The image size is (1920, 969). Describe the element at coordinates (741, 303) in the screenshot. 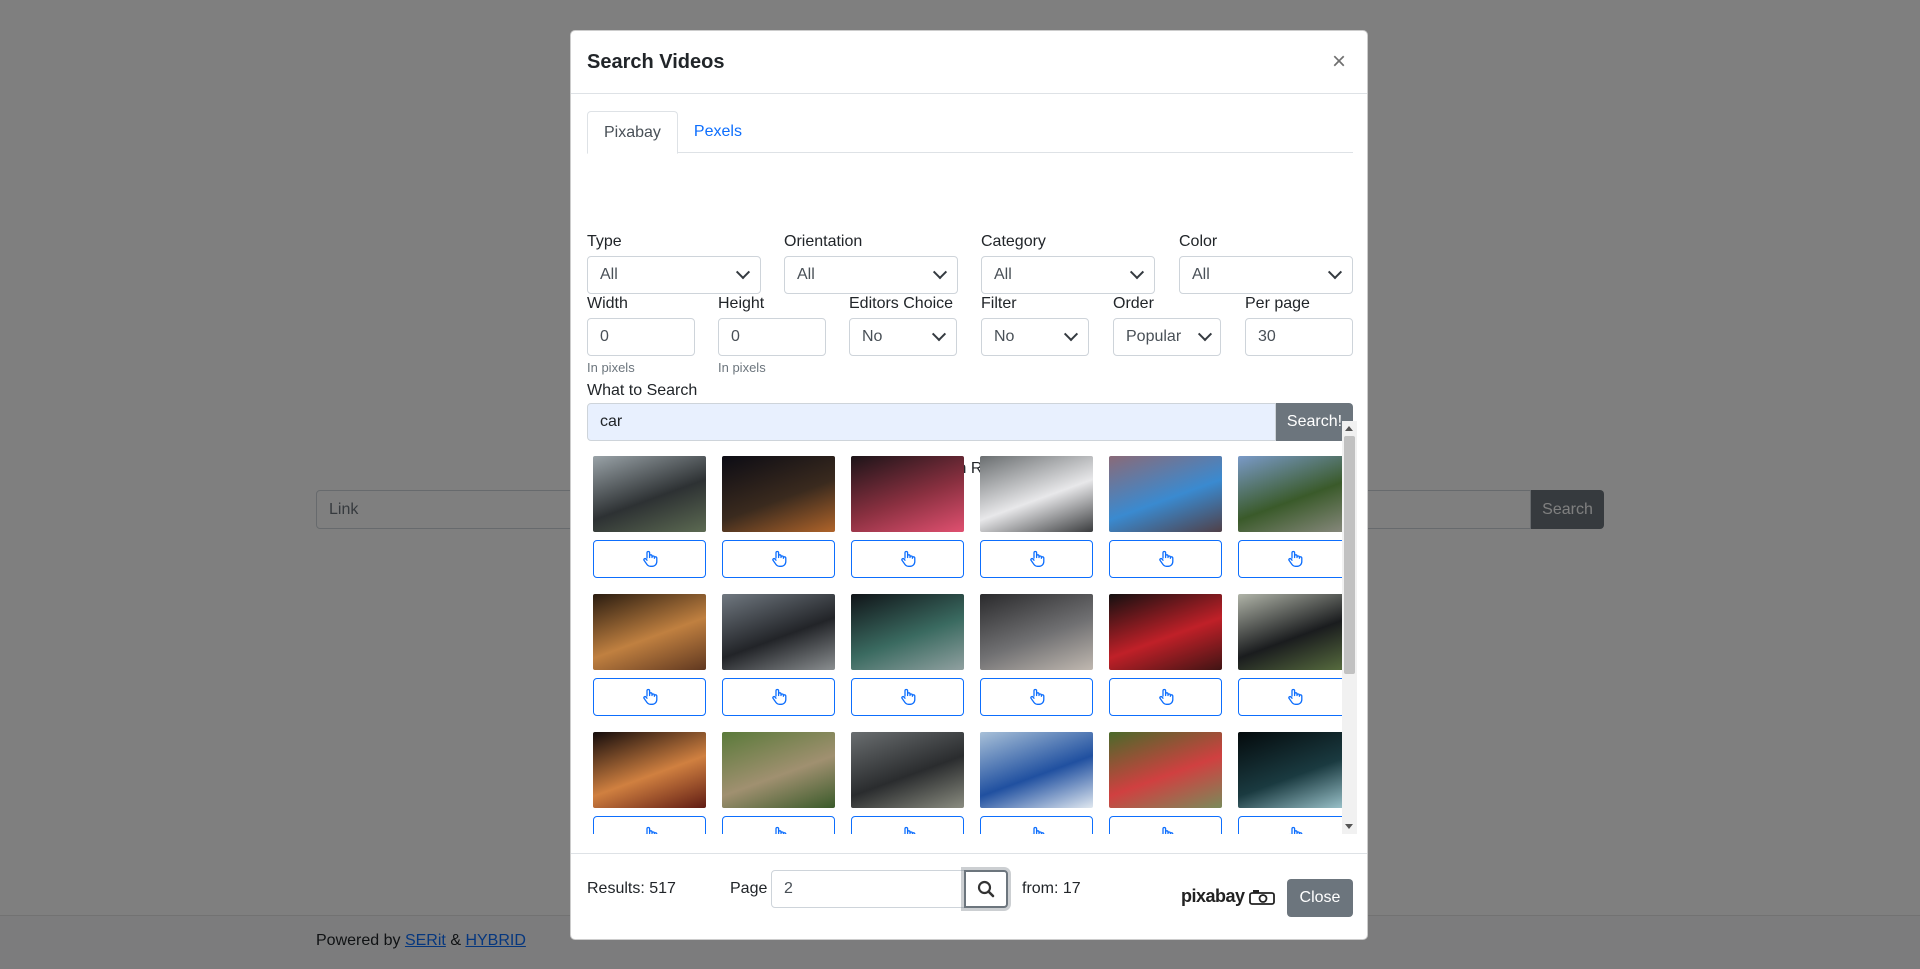

I see `height-label: Height` at that location.